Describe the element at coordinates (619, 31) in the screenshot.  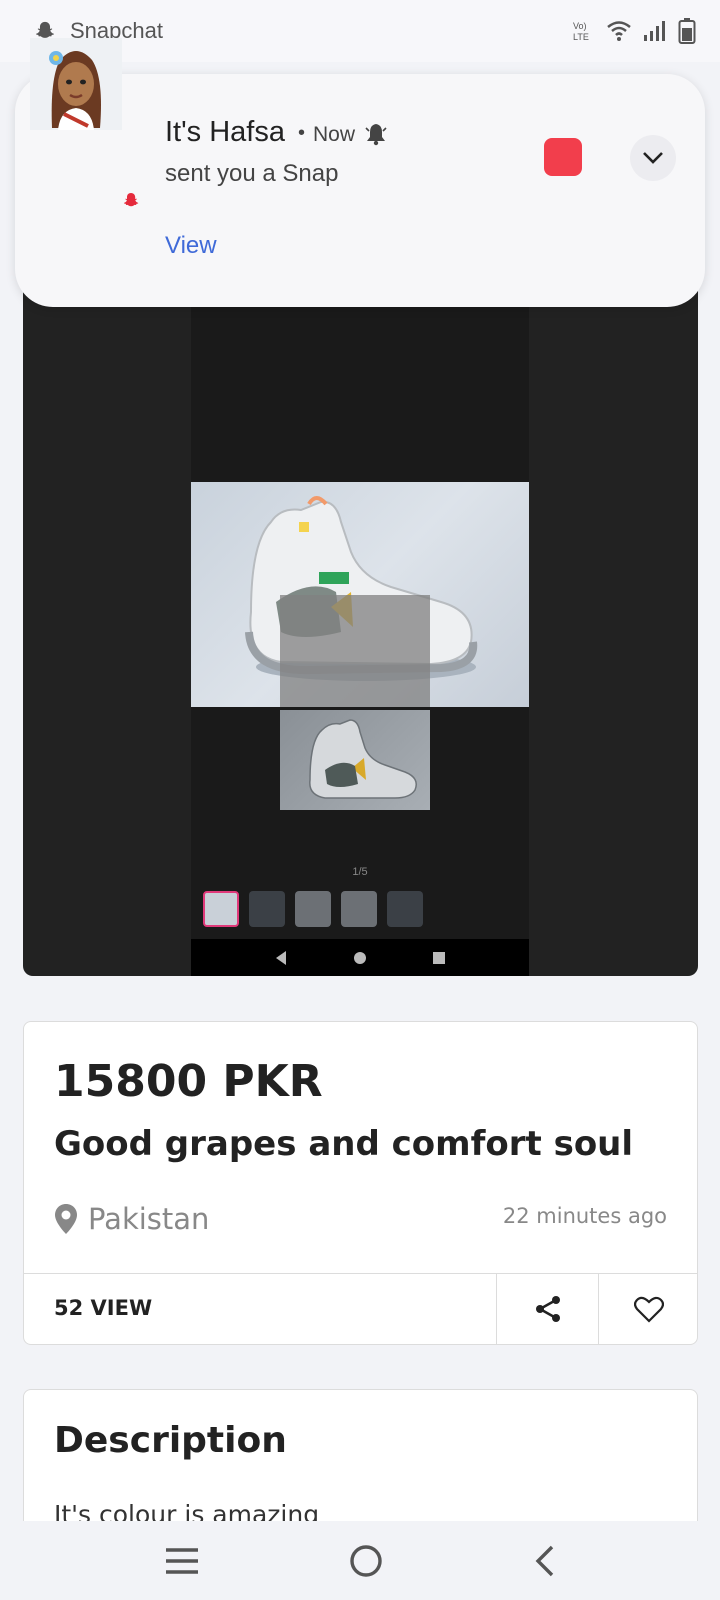
I see `wifi-icon` at that location.